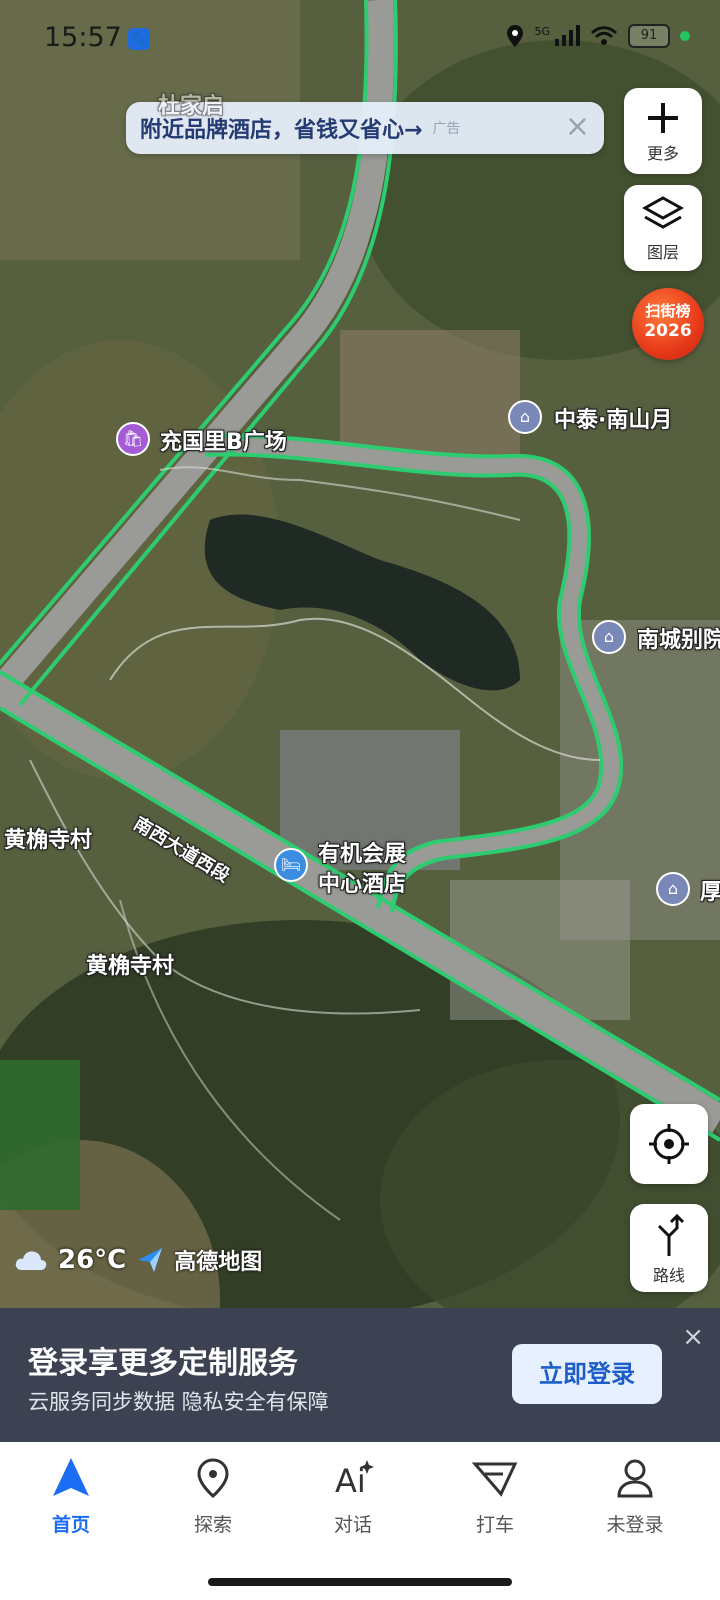  What do you see at coordinates (70, 1525) in the screenshot?
I see `tab-label: 首页` at bounding box center [70, 1525].